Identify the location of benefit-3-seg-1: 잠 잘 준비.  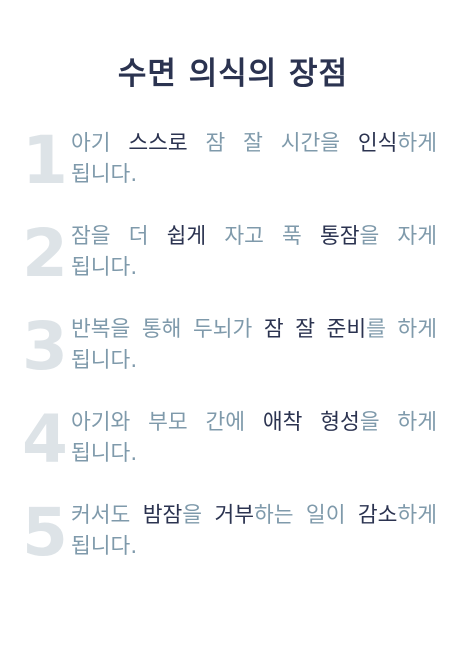
(315, 329).